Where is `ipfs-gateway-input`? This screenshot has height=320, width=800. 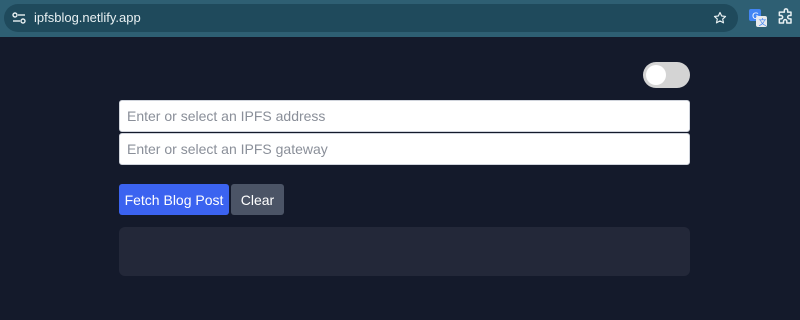
ipfs-gateway-input is located at coordinates (404, 149).